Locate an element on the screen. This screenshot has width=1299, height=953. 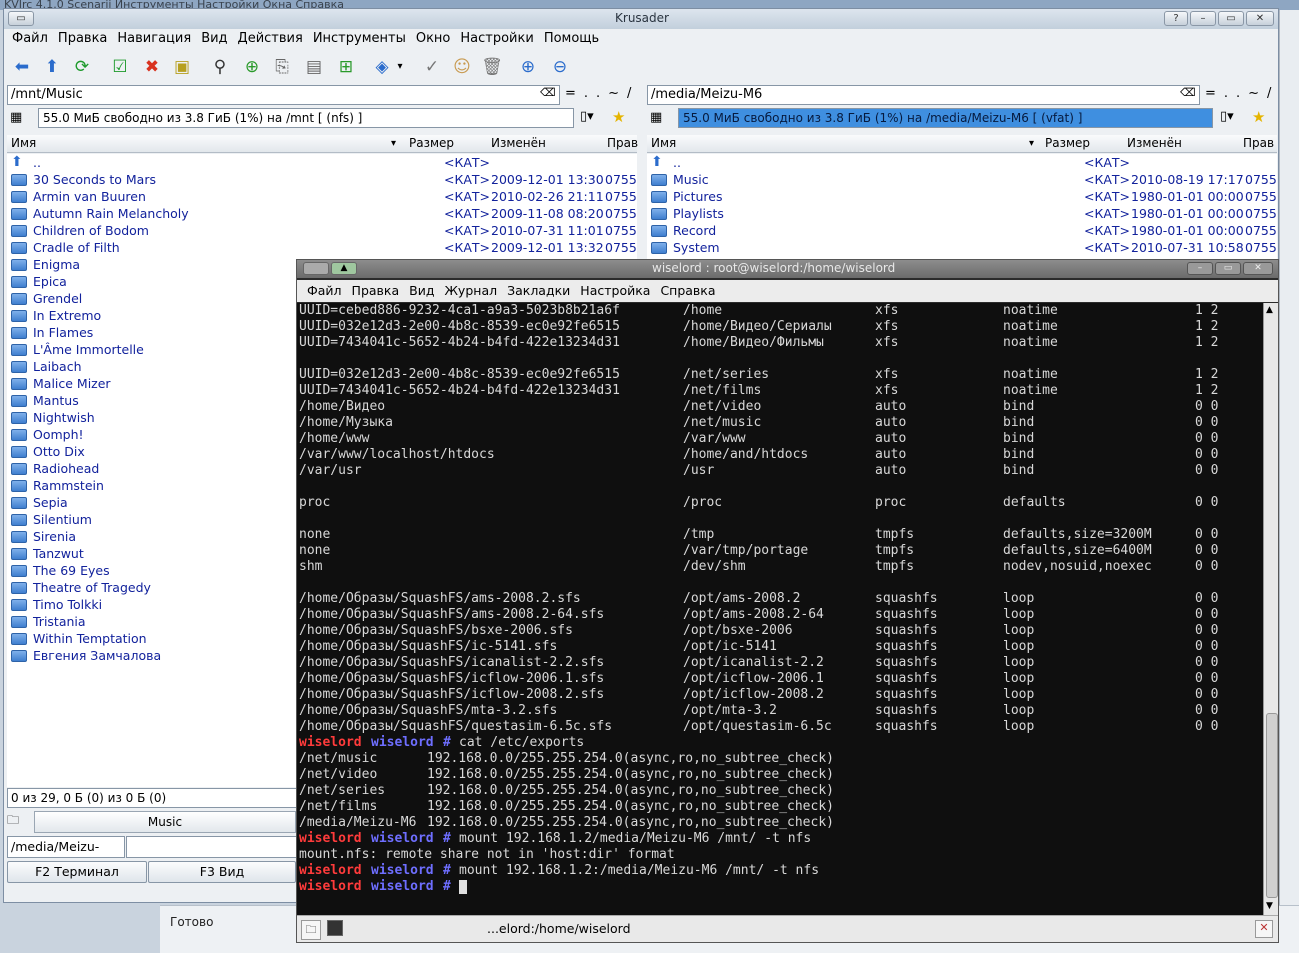
left-history-icon: ▯▾ is located at coordinates (587, 116).